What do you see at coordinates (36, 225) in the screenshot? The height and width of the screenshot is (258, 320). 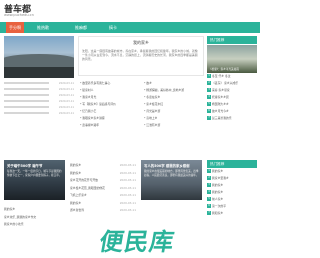 I see `list-item: 我家乡的小欢乐` at bounding box center [36, 225].